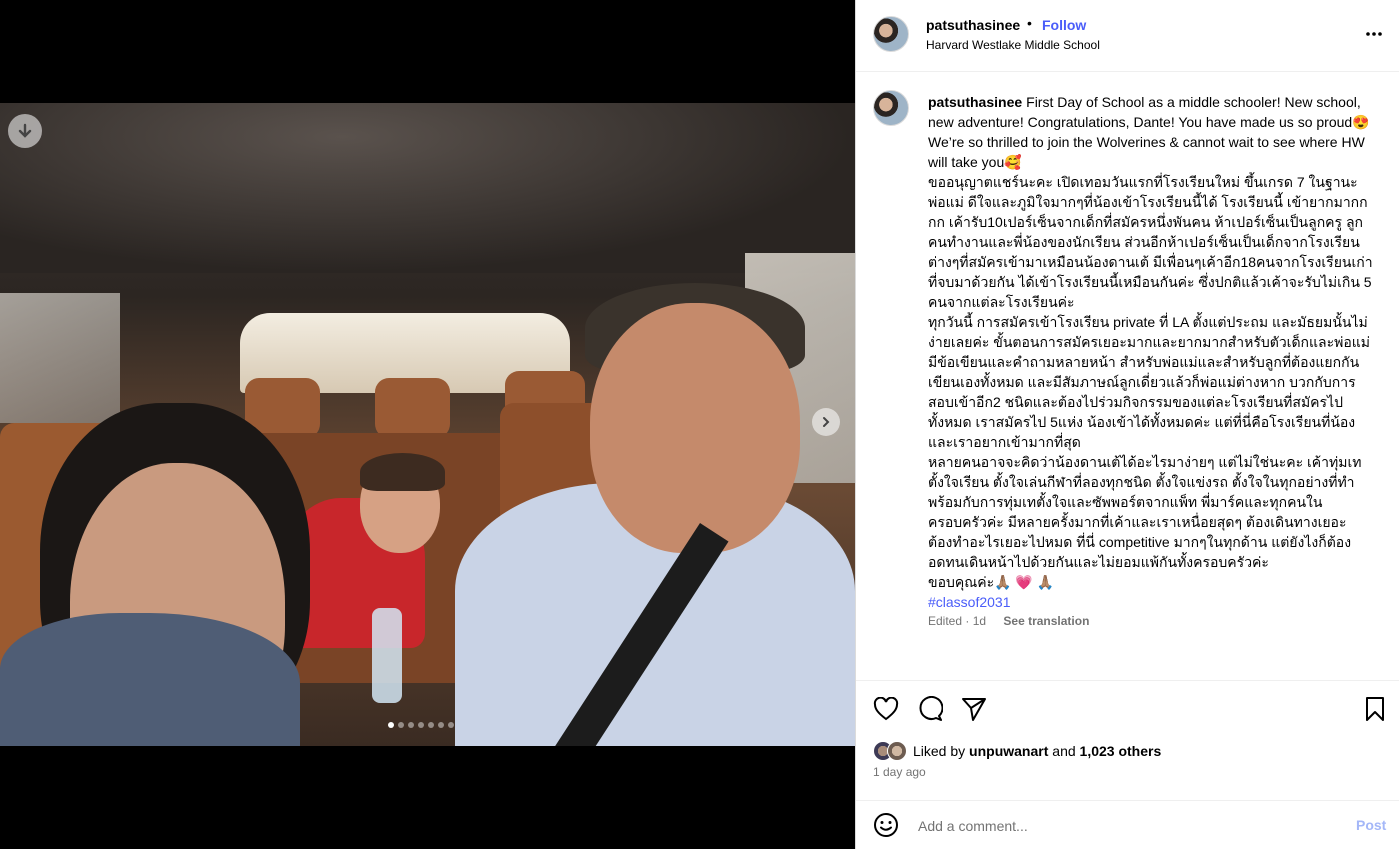 This screenshot has width=1399, height=849. What do you see at coordinates (60, 358) in the screenshot?
I see `left-window` at bounding box center [60, 358].